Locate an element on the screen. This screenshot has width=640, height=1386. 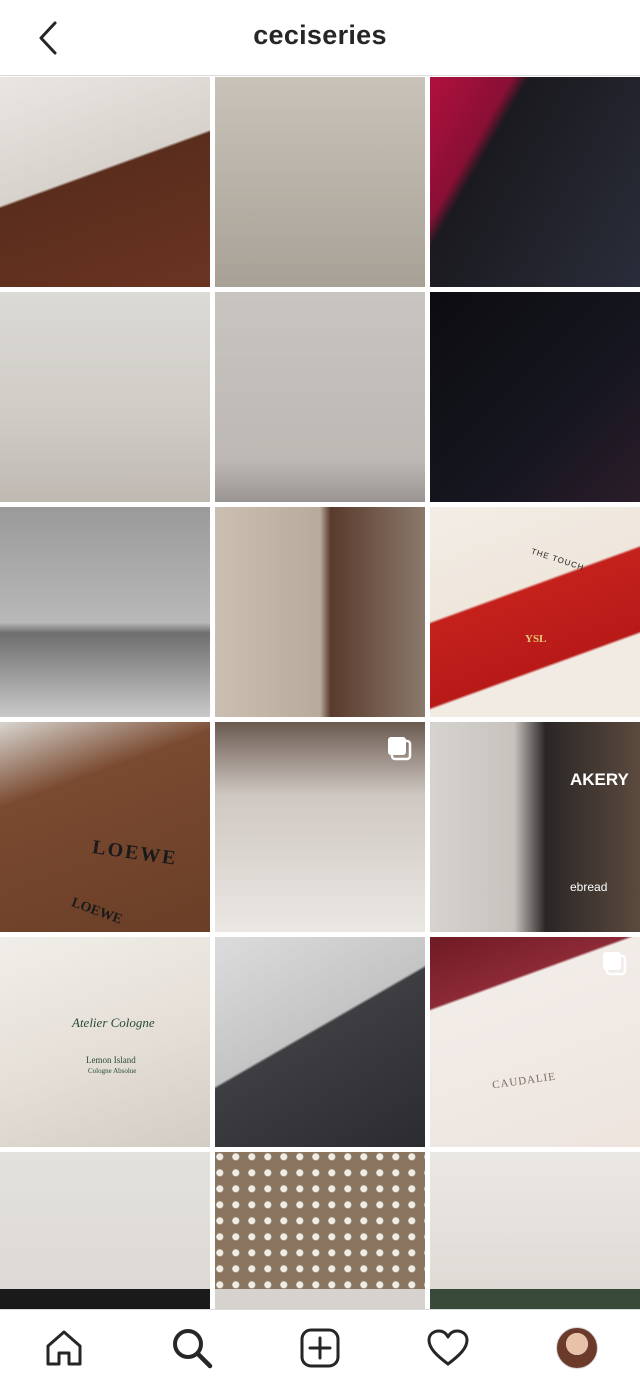
plus-square-icon is located at coordinates (320, 1348).